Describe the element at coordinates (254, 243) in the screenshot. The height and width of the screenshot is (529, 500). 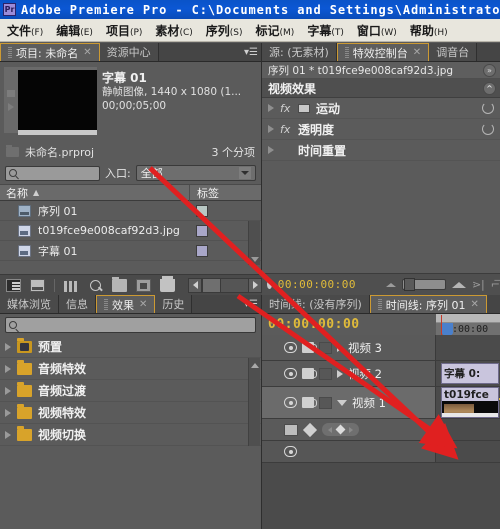
I see `project-list-scrollbar` at that location.